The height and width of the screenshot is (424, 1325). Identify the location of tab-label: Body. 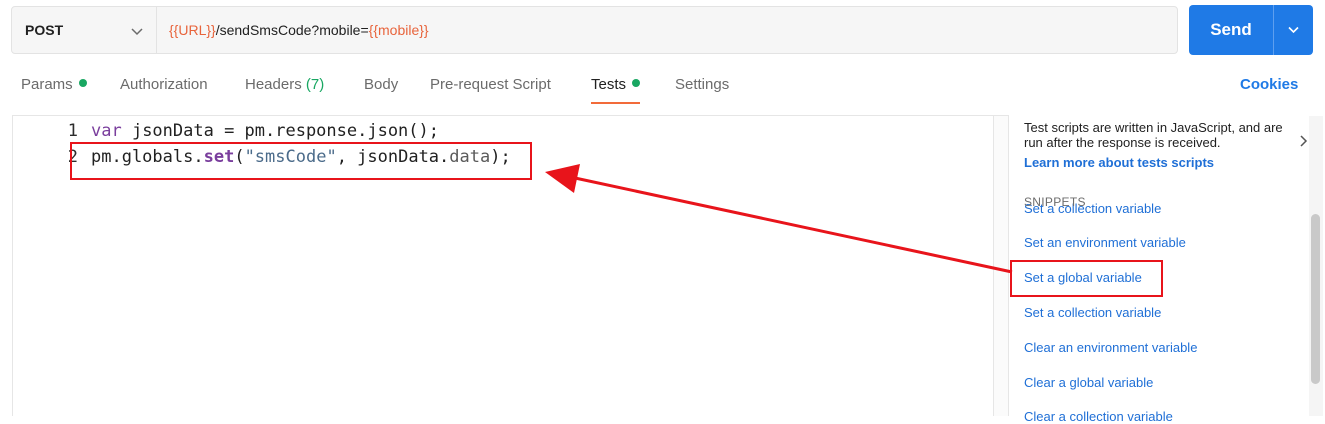
(381, 84).